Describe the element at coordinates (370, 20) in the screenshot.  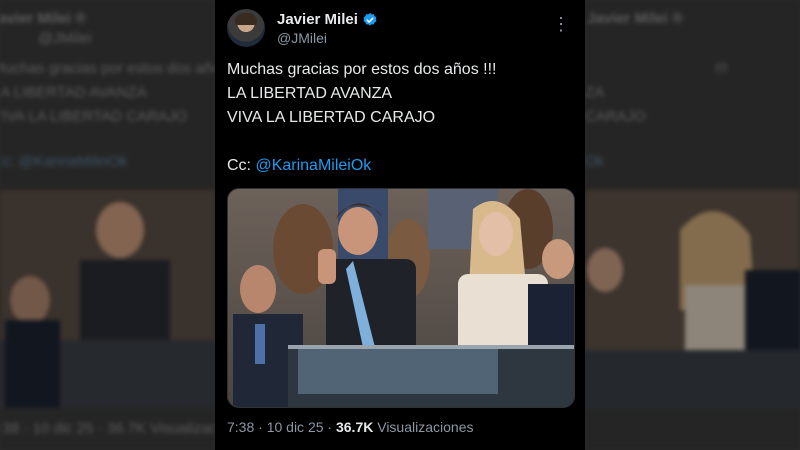
I see `verified-badge-icon` at that location.